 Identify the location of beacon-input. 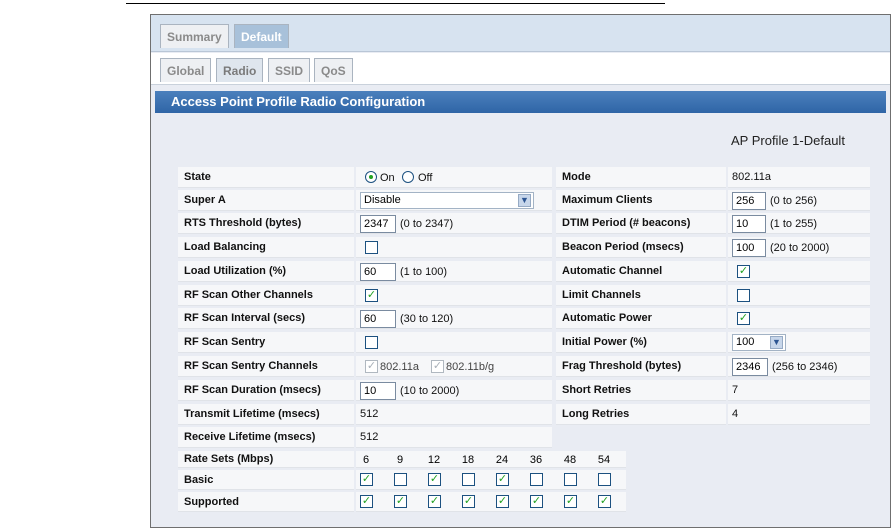
(749, 248).